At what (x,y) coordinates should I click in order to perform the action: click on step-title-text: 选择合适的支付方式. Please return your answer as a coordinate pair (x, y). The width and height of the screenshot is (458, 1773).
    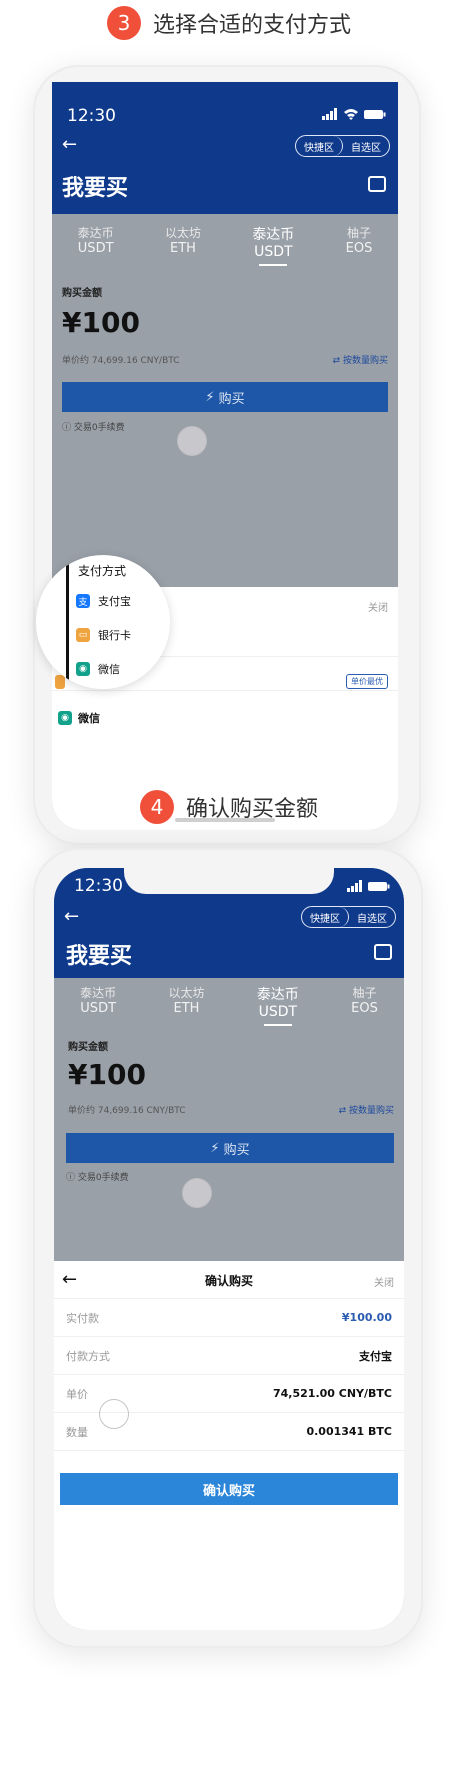
    Looking at the image, I should click on (251, 25).